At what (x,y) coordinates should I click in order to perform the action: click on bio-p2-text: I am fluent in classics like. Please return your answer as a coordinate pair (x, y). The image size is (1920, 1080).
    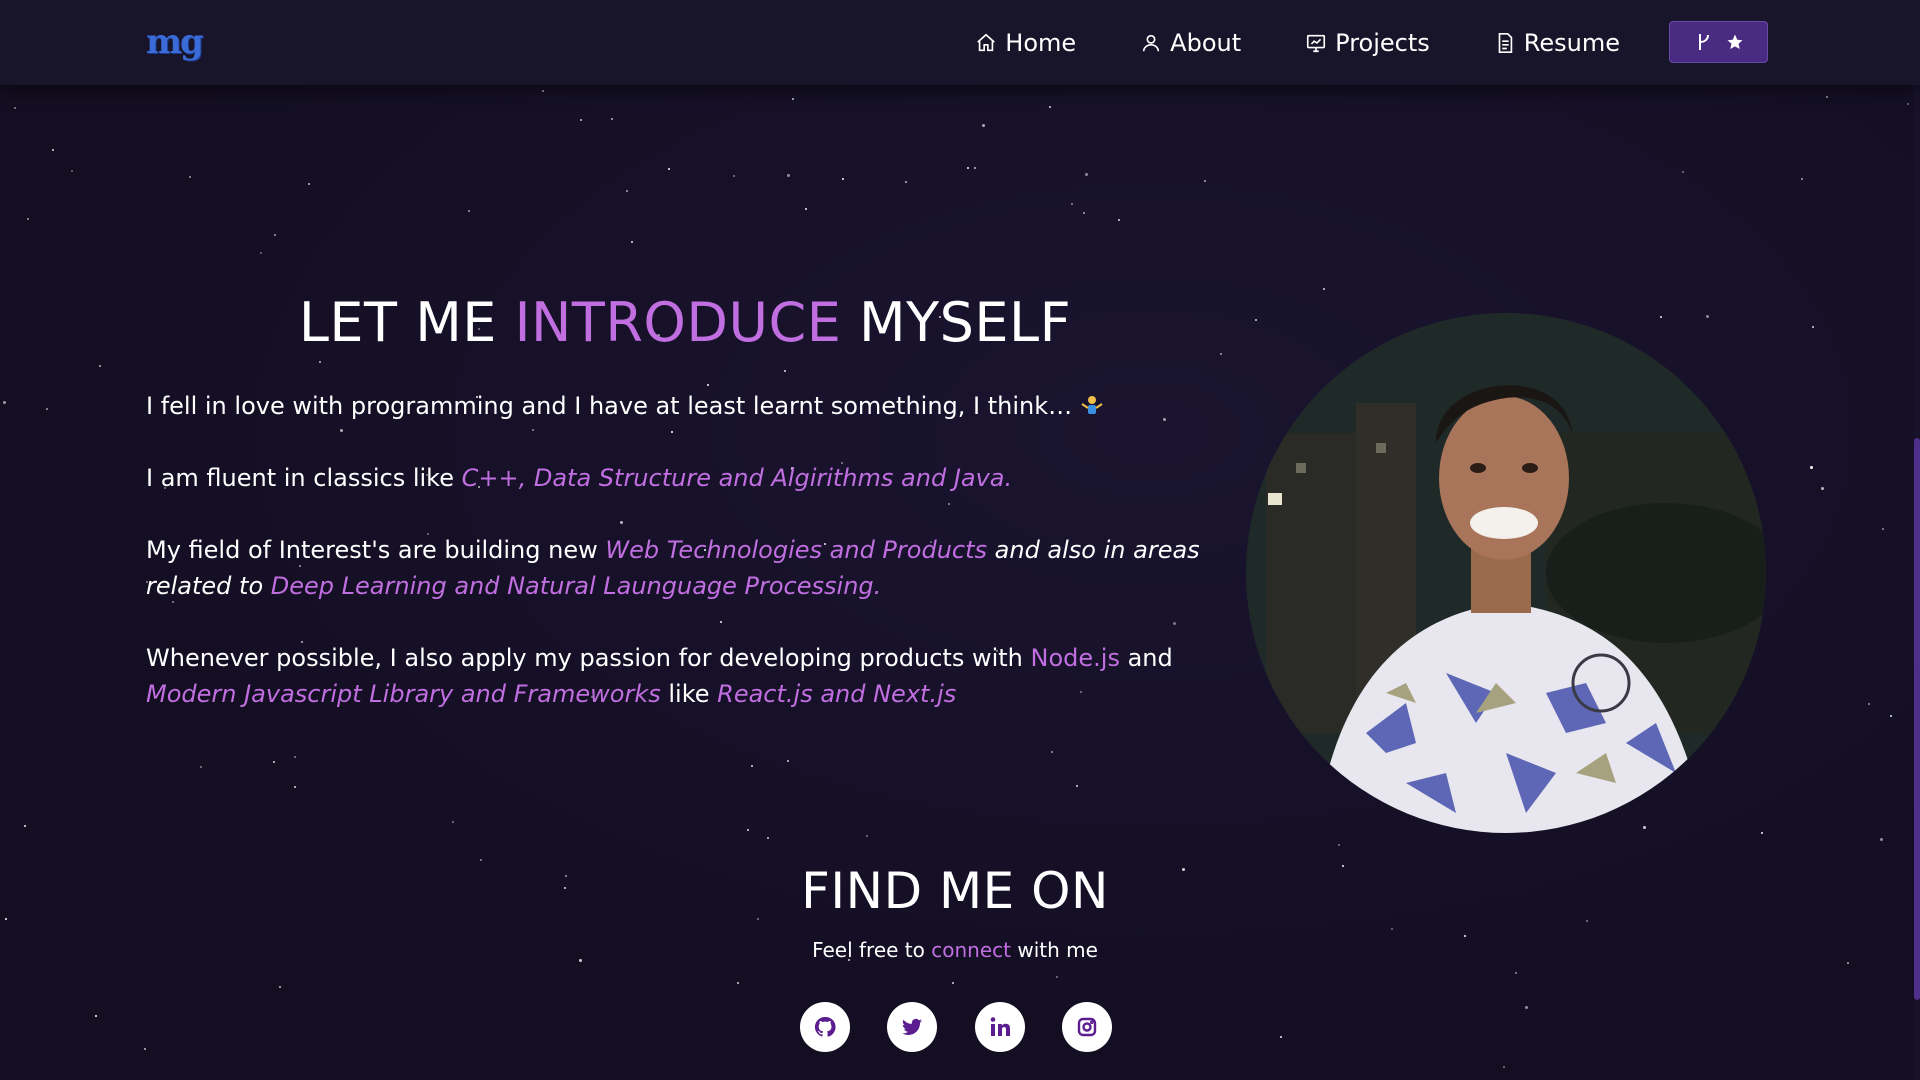
    Looking at the image, I should click on (304, 478).